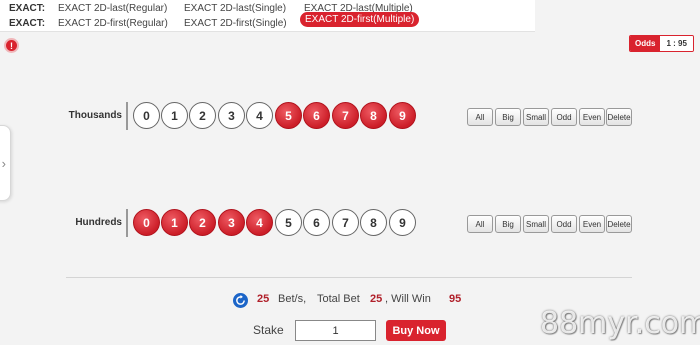 This screenshot has height=345, width=700. Describe the element at coordinates (335, 330) in the screenshot. I see `stake-input` at that location.